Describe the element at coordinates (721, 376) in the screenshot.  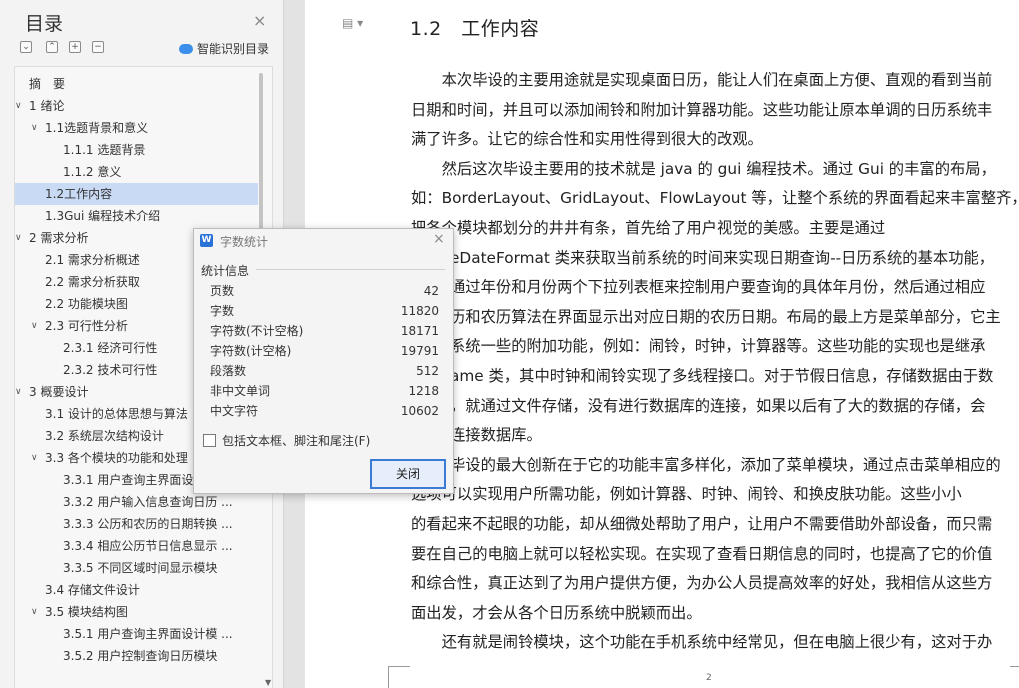
I see `document-line: ame 类，其中时钟和闹铃实现了多线程接口。对于节假日信息，存储数据由于数` at that location.